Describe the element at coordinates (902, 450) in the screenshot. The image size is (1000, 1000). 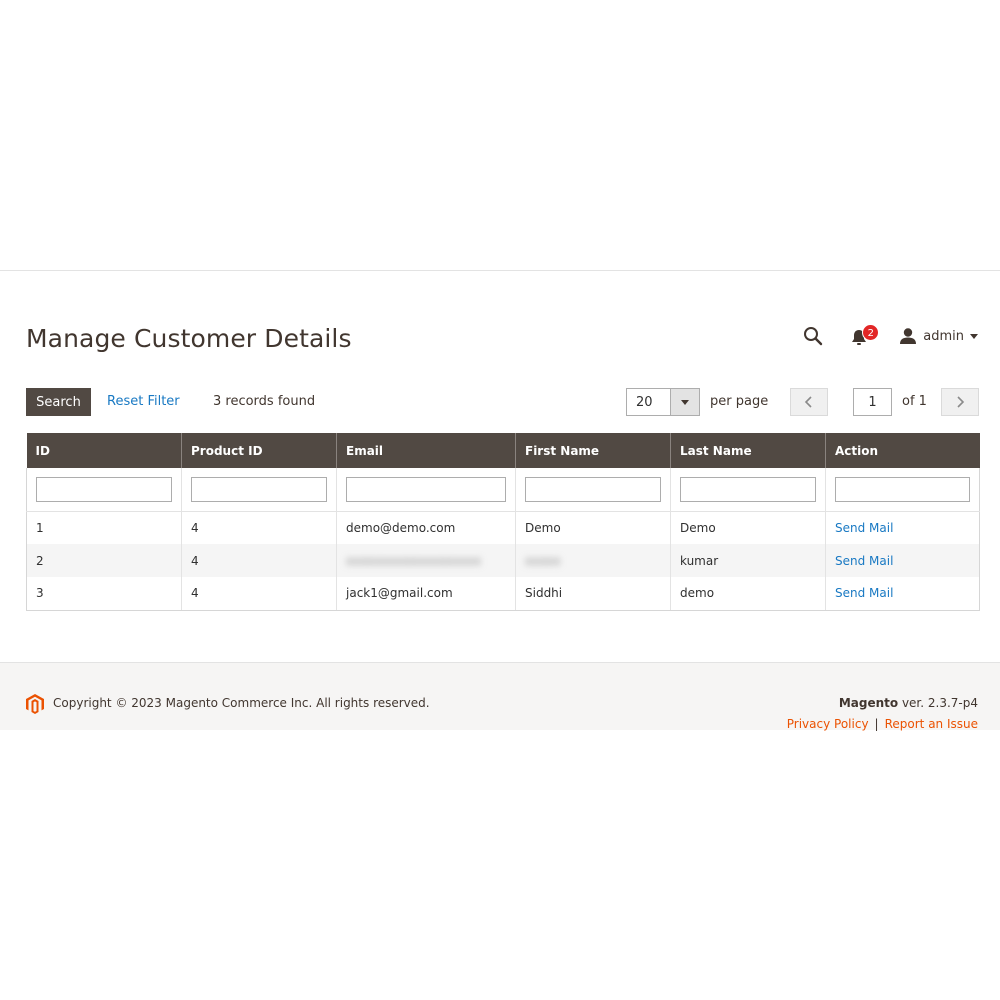
I see `column-header-action: Action` at that location.